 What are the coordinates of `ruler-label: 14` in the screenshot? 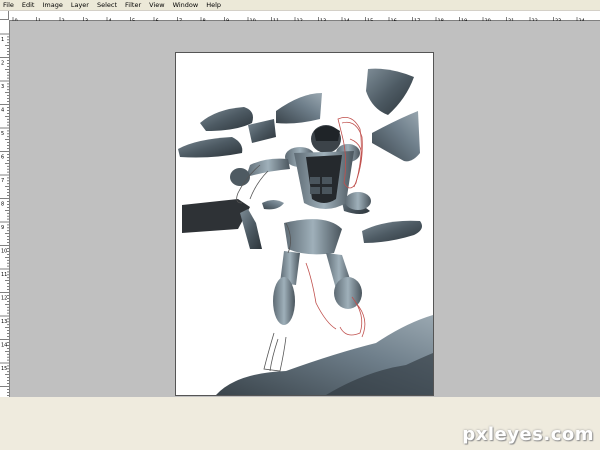 It's located at (4, 346).